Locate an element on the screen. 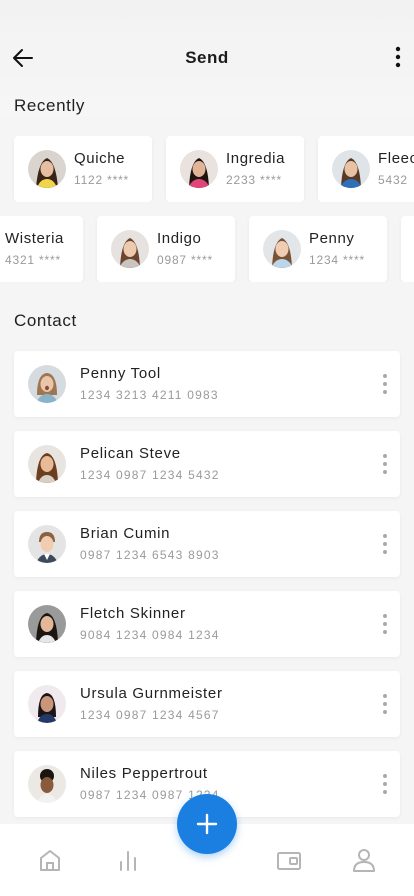 The height and width of the screenshot is (896, 414). recently-heading: Recently is located at coordinates (49, 105).